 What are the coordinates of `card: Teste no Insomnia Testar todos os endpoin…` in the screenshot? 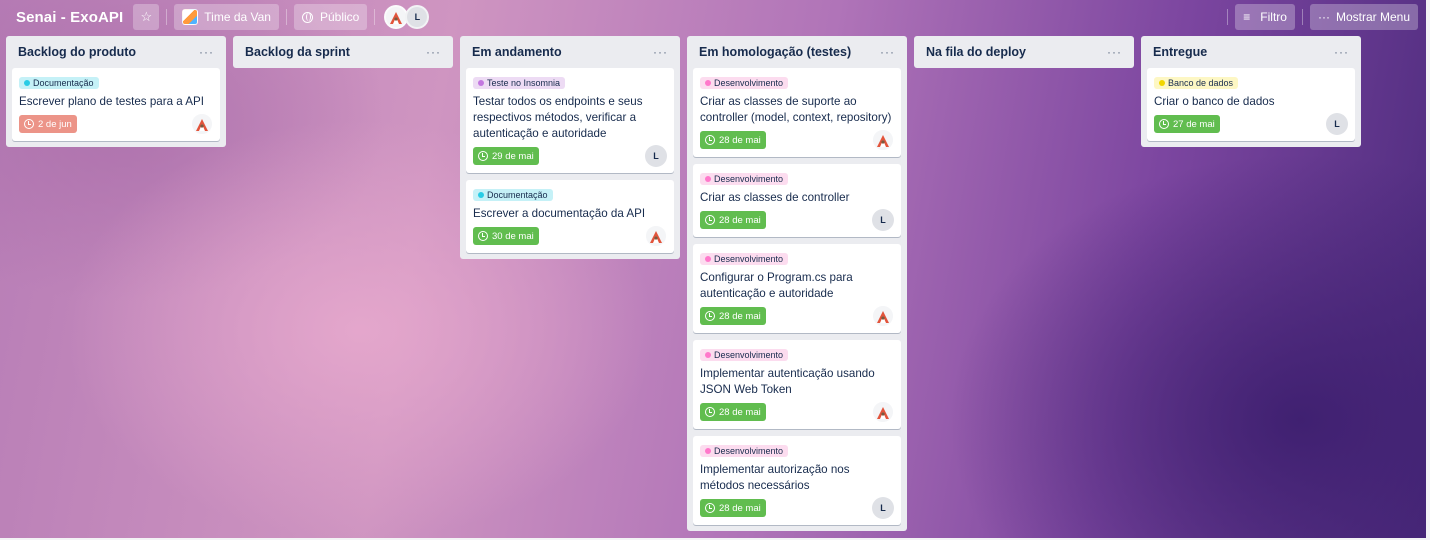 It's located at (570, 120).